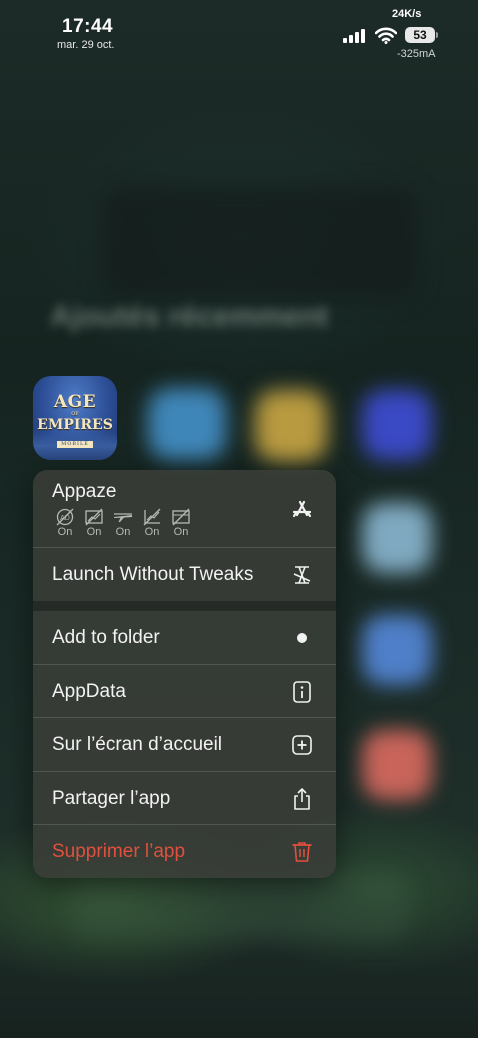  I want to click on menu-item-add-to-folder: Add to folder, so click(184, 637).